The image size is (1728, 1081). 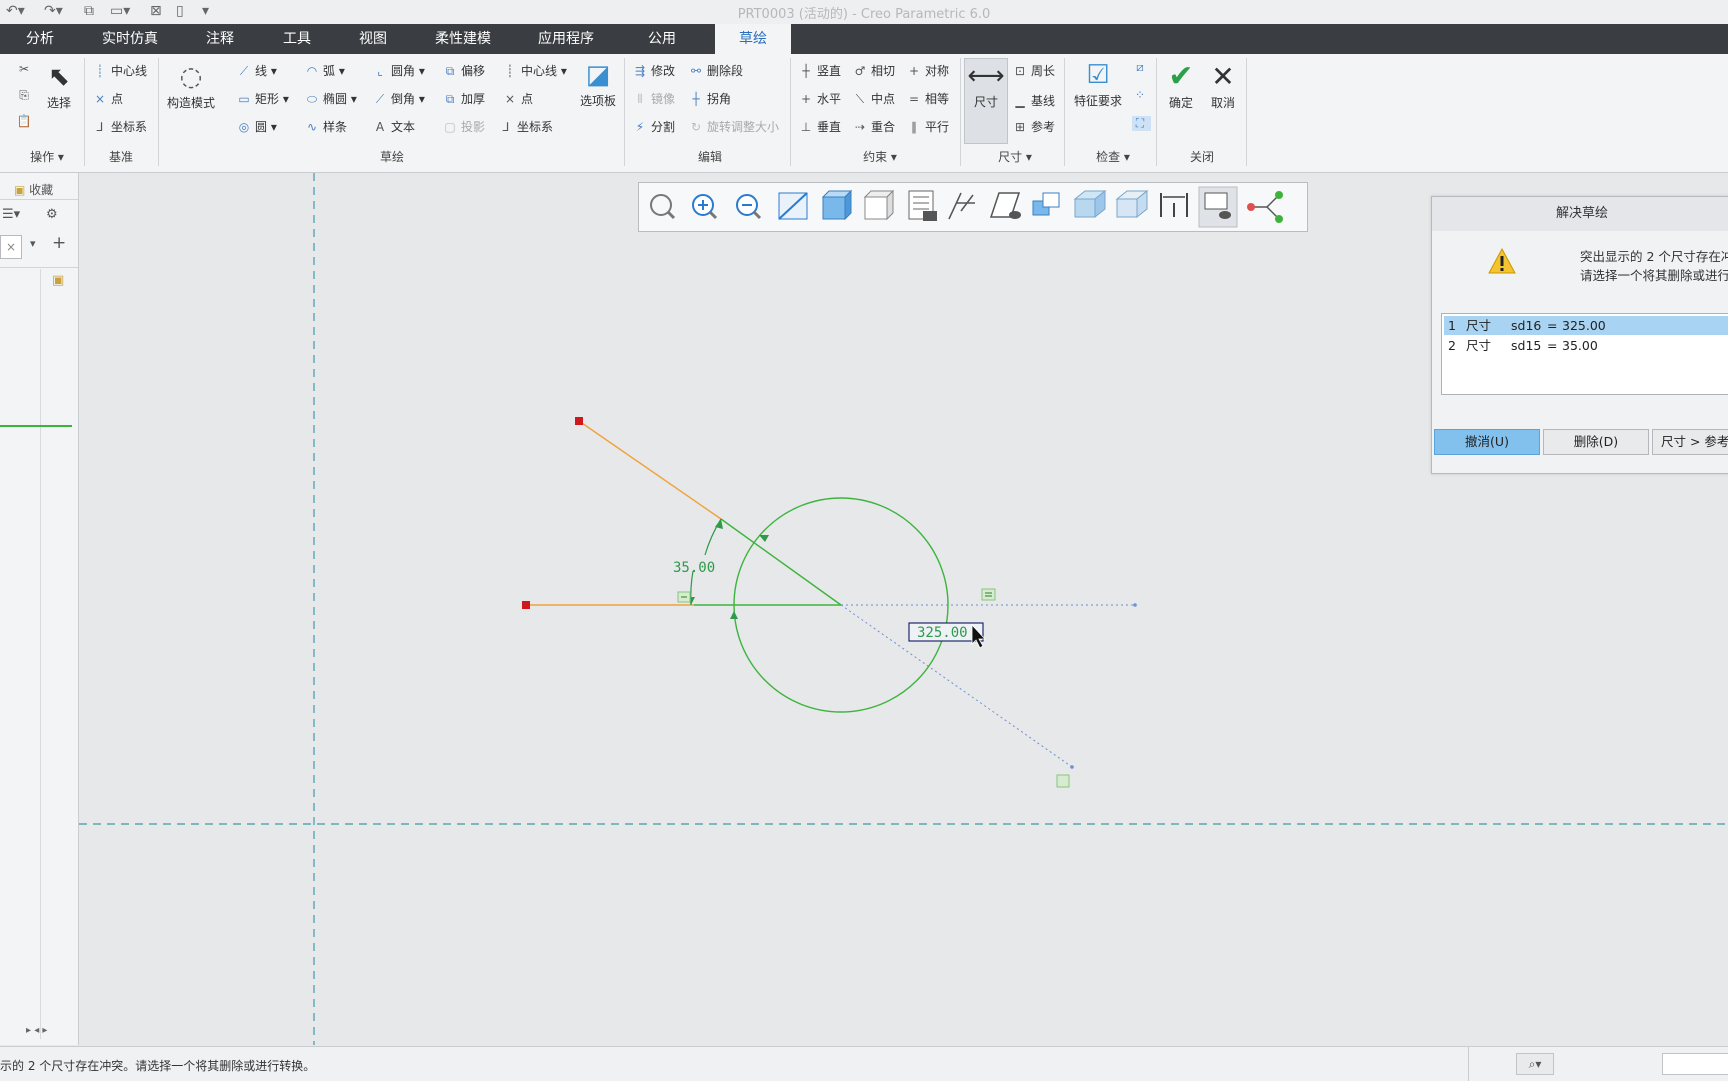 I want to click on group-inspect-label: 检查 ▾, so click(x=1113, y=156).